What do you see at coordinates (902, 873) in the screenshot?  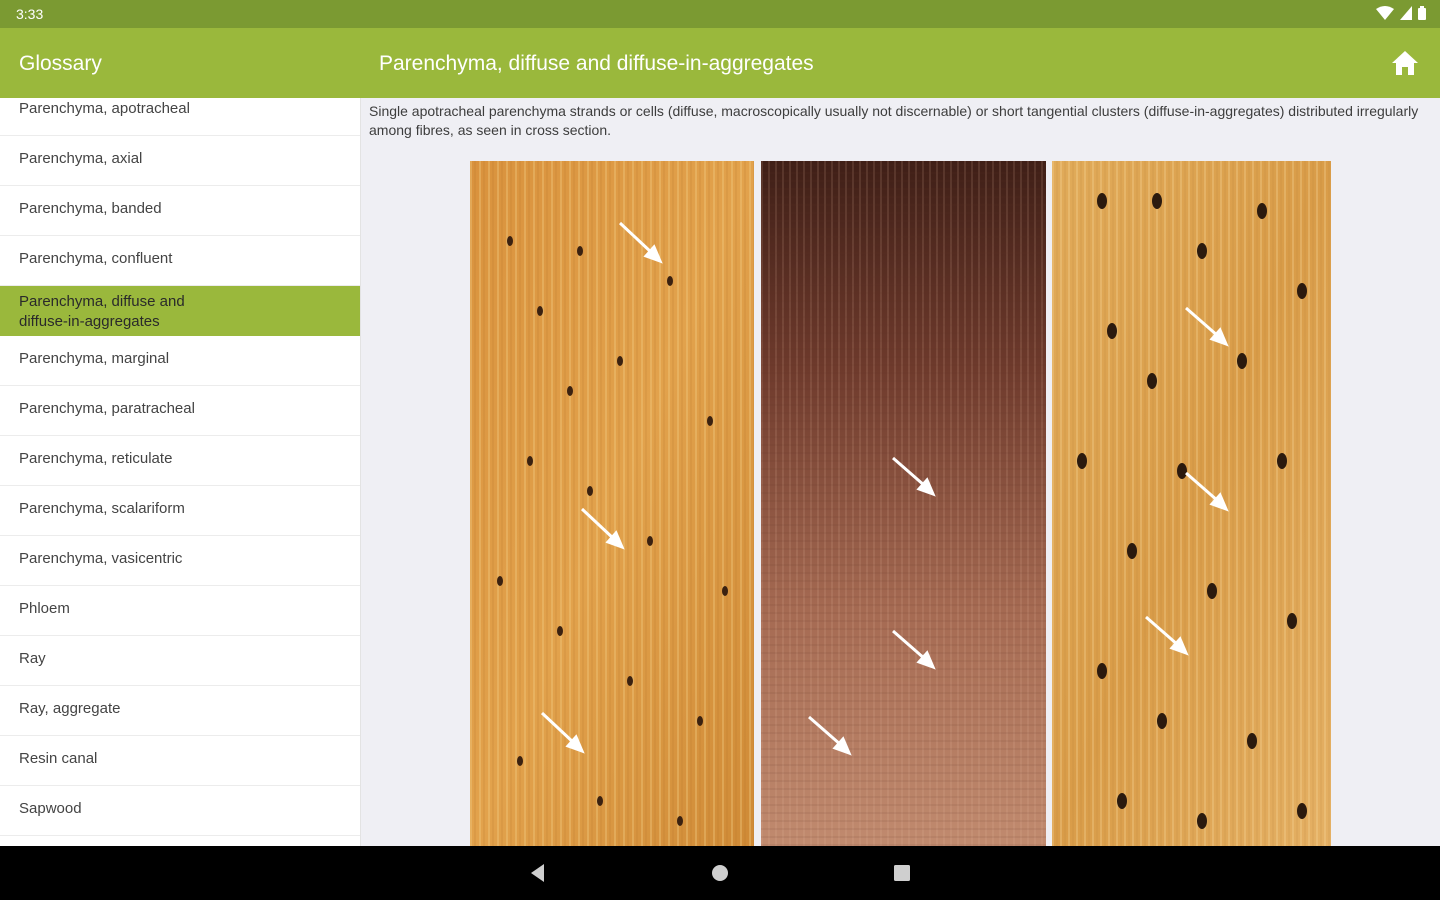 I see `recents-icon` at bounding box center [902, 873].